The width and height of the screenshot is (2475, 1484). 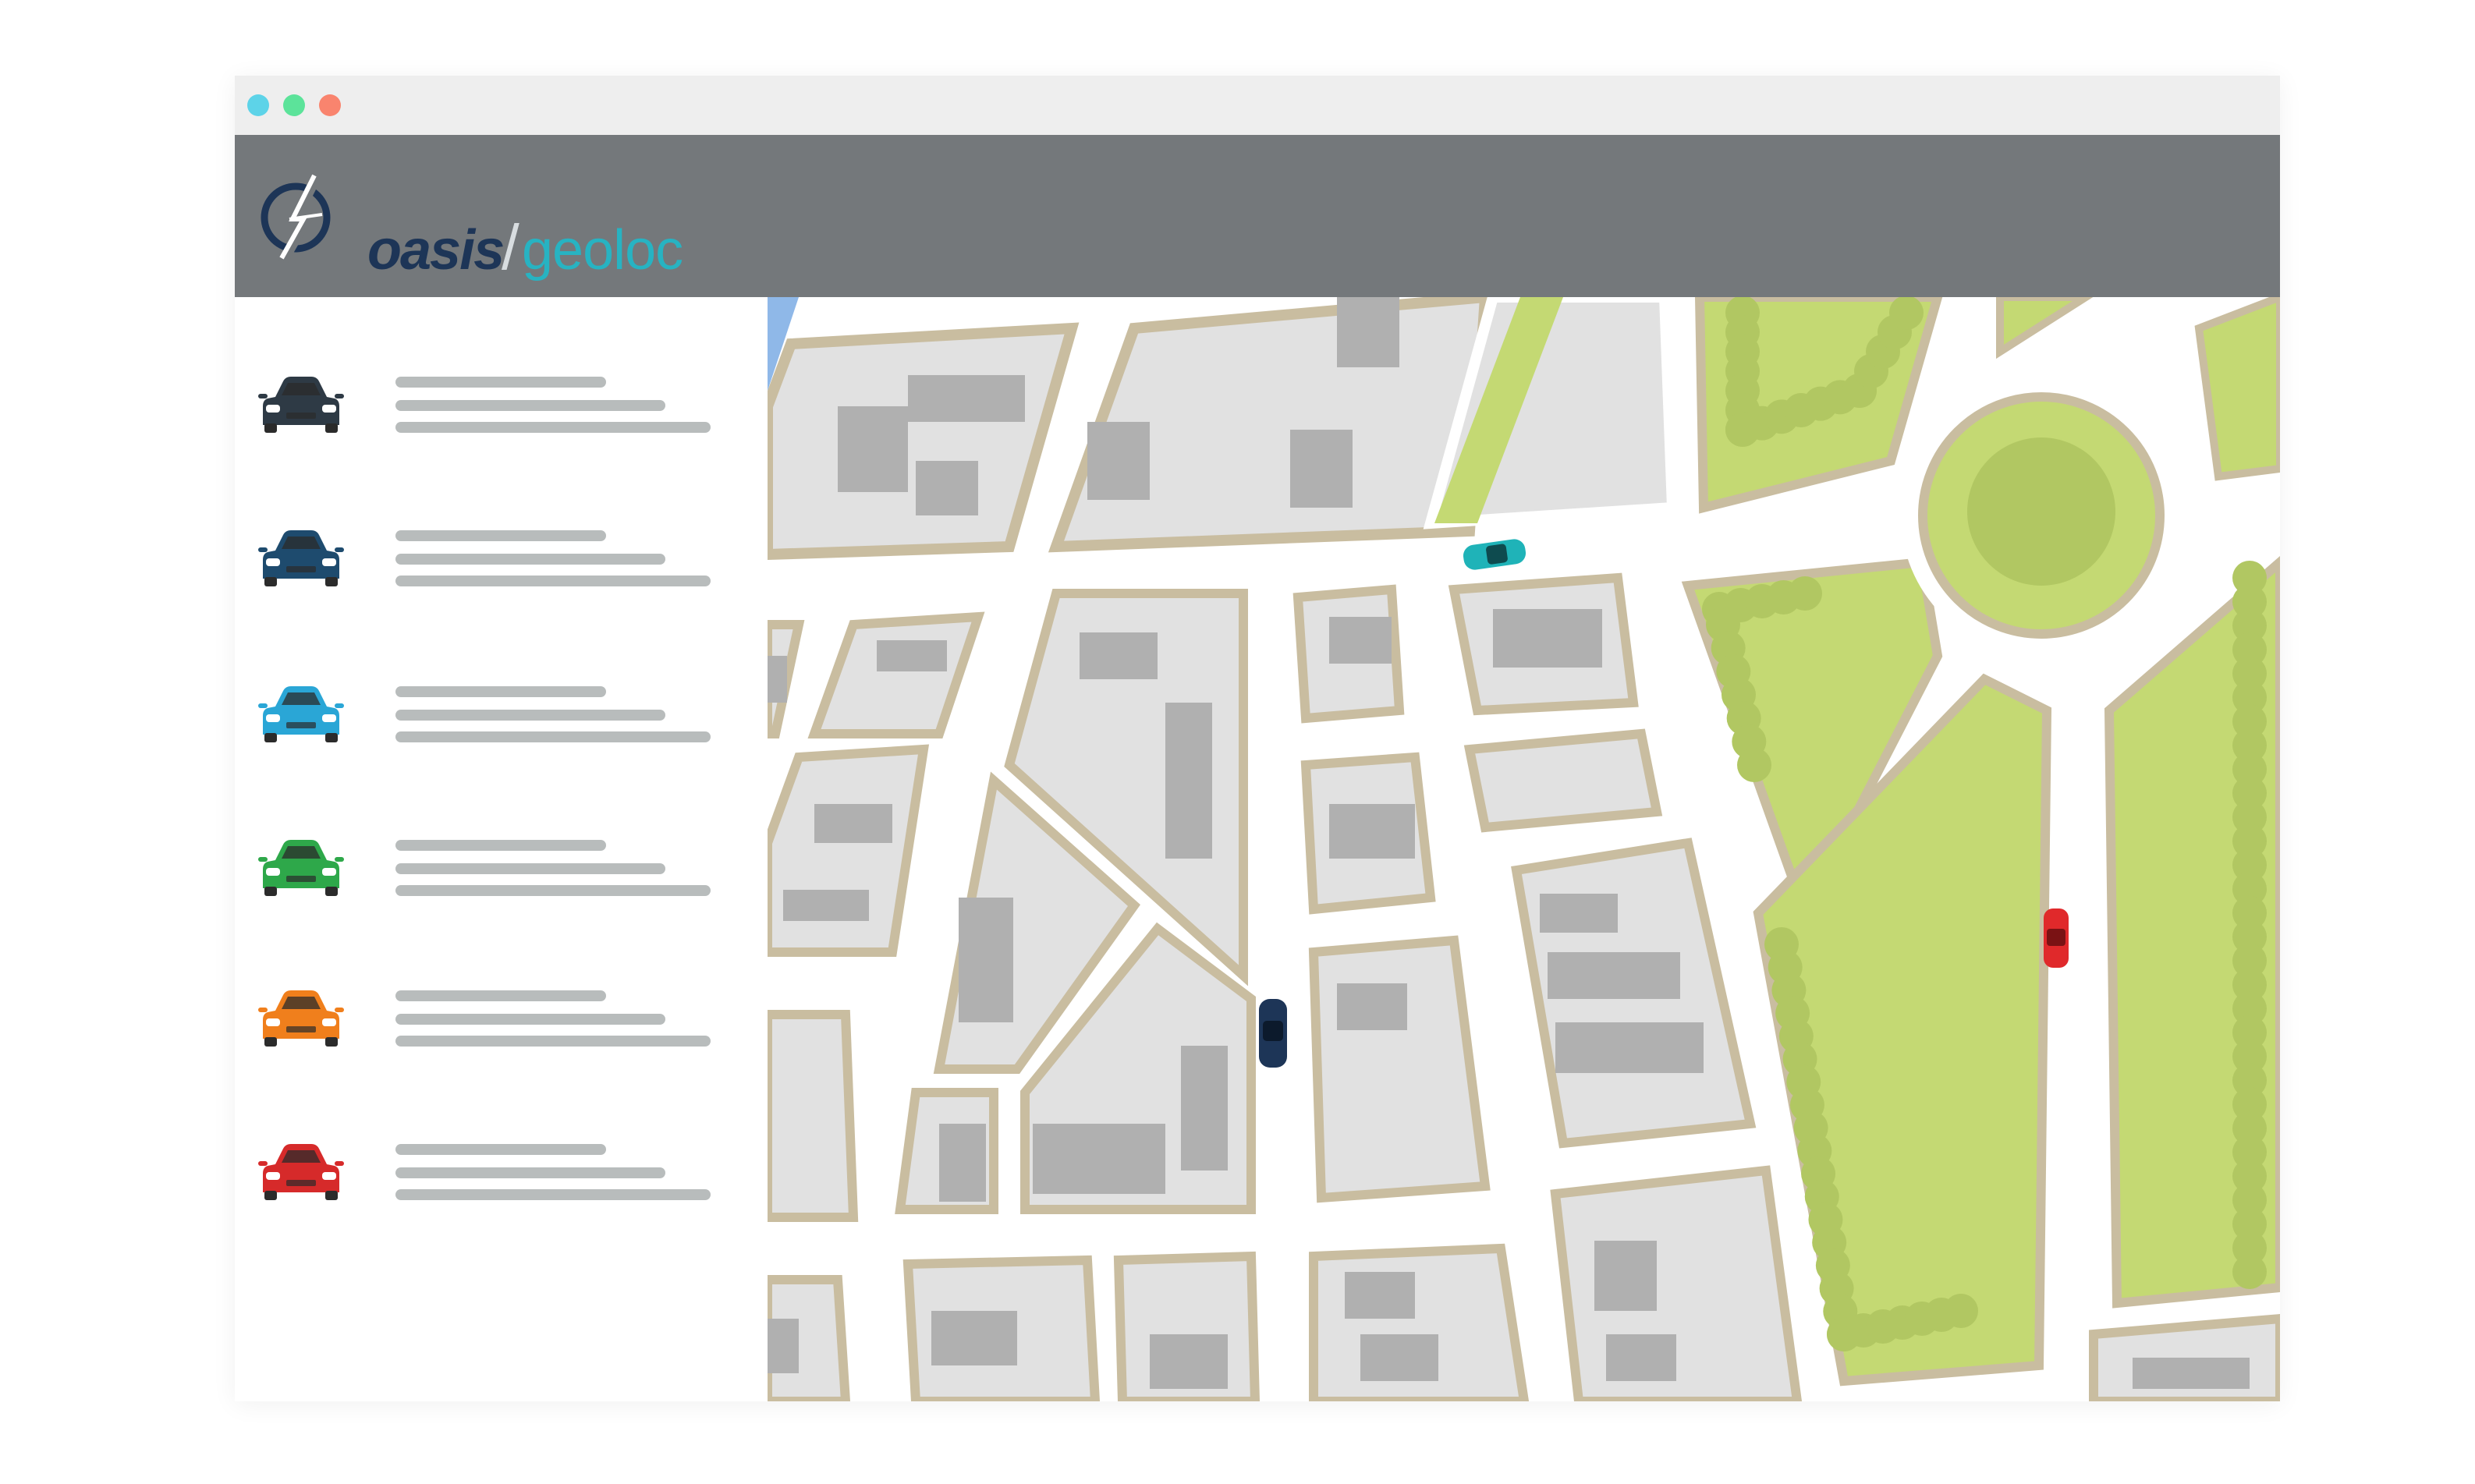 What do you see at coordinates (602, 250) in the screenshot?
I see `logo-product: geoloc` at bounding box center [602, 250].